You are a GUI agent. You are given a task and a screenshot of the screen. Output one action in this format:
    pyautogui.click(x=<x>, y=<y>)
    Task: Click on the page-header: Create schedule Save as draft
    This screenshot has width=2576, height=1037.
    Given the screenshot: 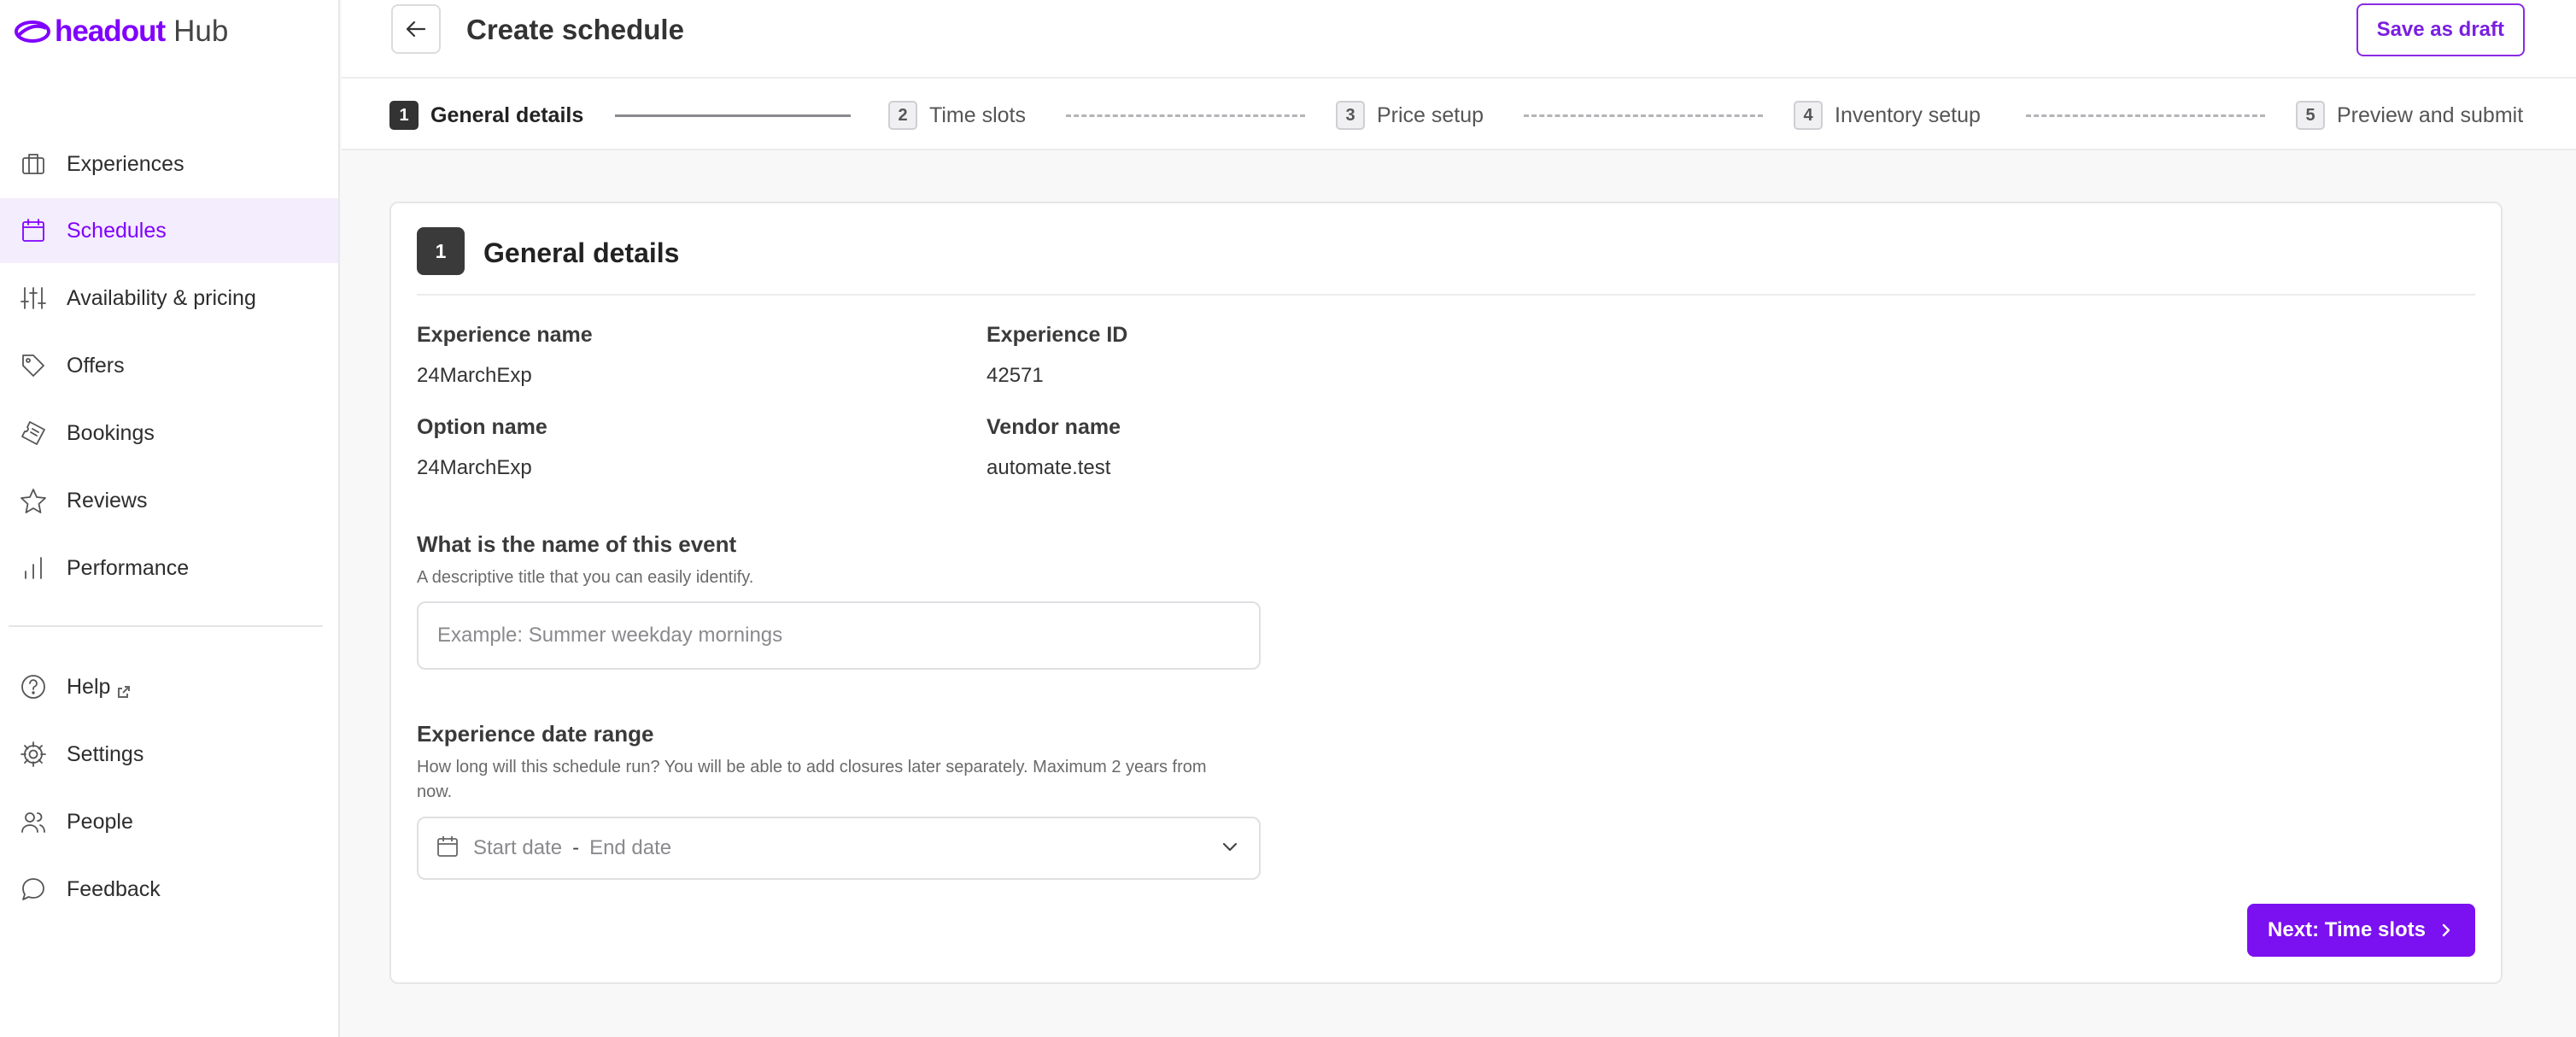 What is the action you would take?
    pyautogui.click(x=1459, y=40)
    